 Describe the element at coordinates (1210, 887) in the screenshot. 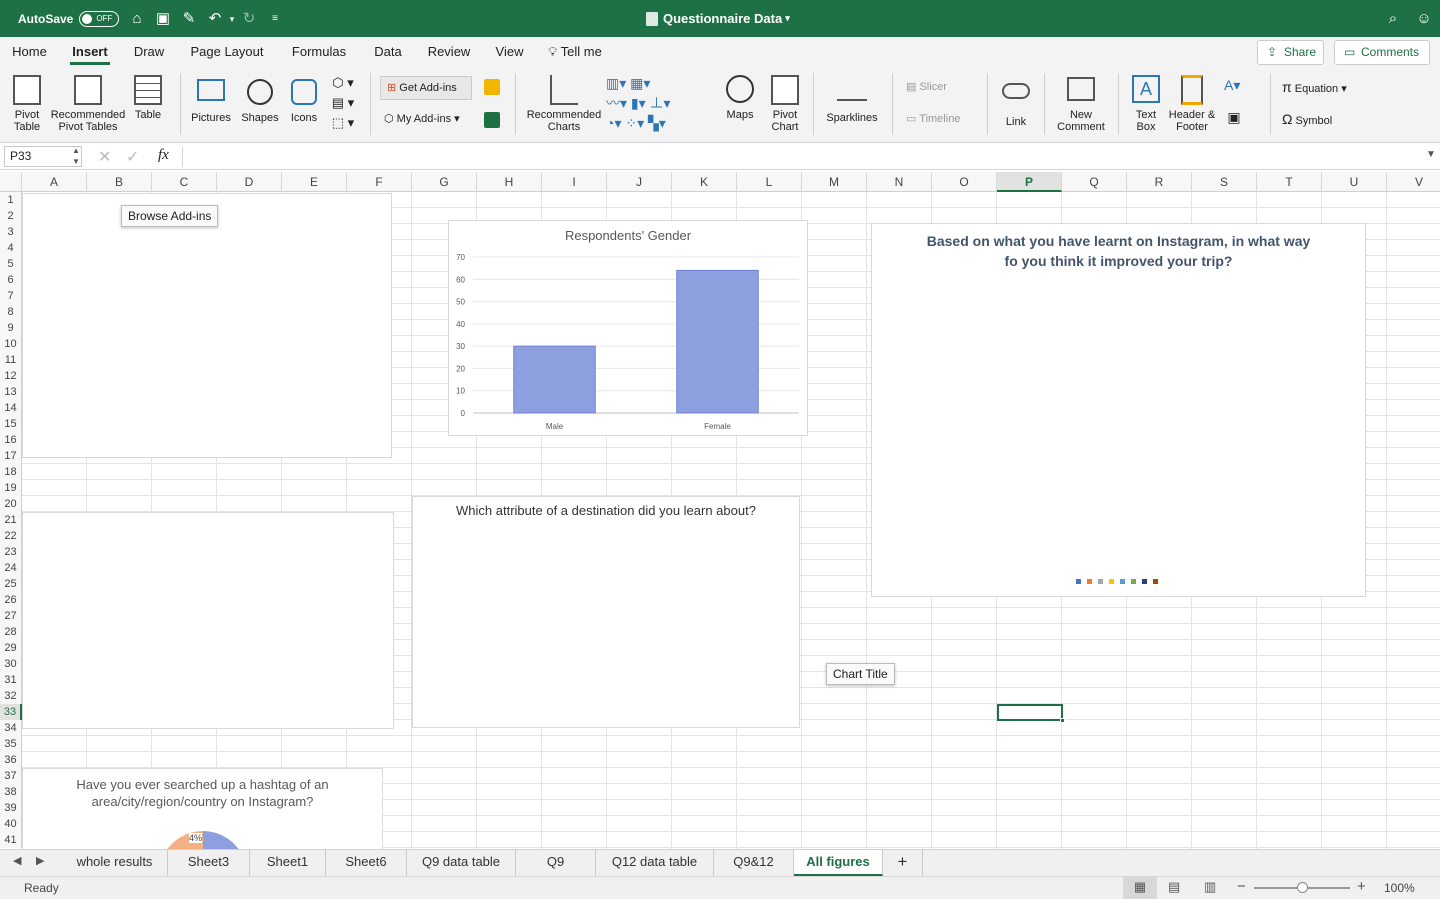

I see `page-break-view-icon: ▥` at that location.